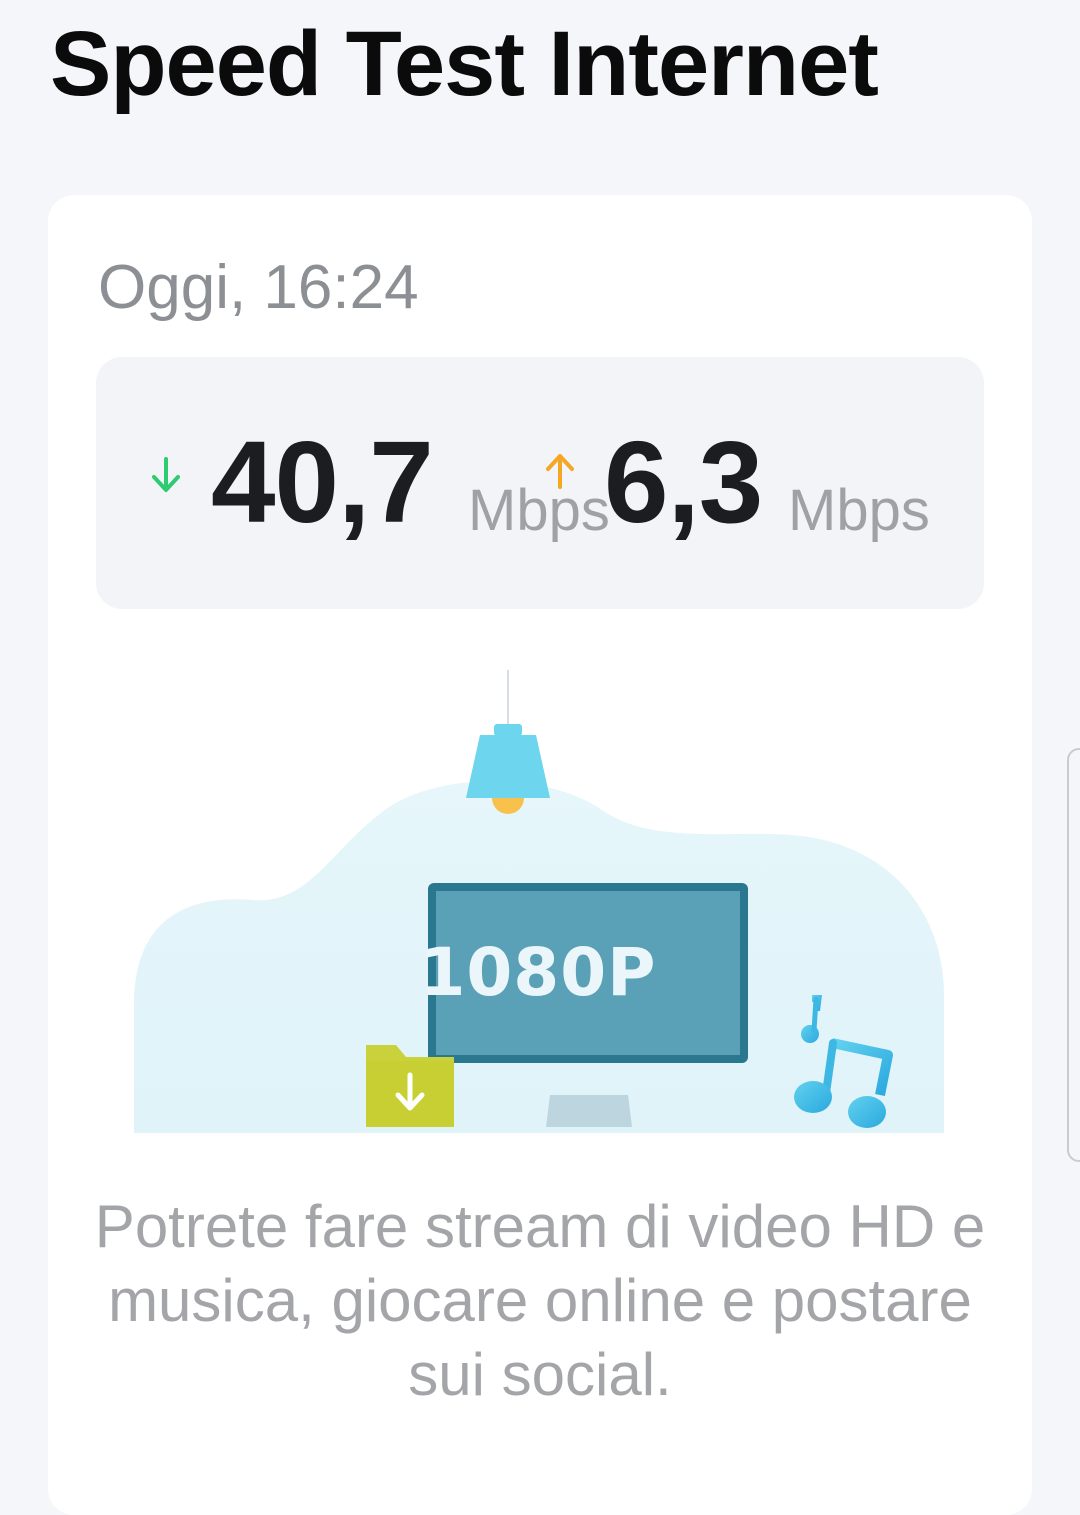  Describe the element at coordinates (258, 287) in the screenshot. I see `test-timestamp: Oggi, 16:24` at that location.